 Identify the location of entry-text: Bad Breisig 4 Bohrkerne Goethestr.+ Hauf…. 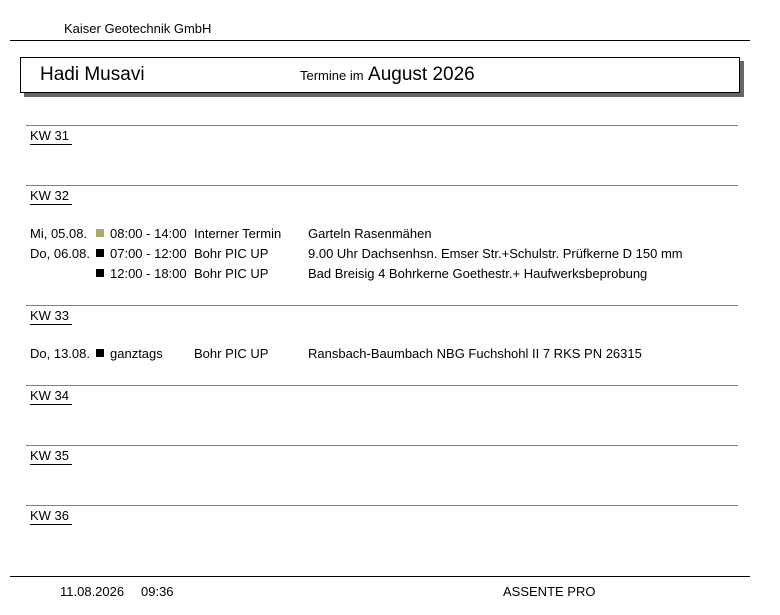
(478, 273).